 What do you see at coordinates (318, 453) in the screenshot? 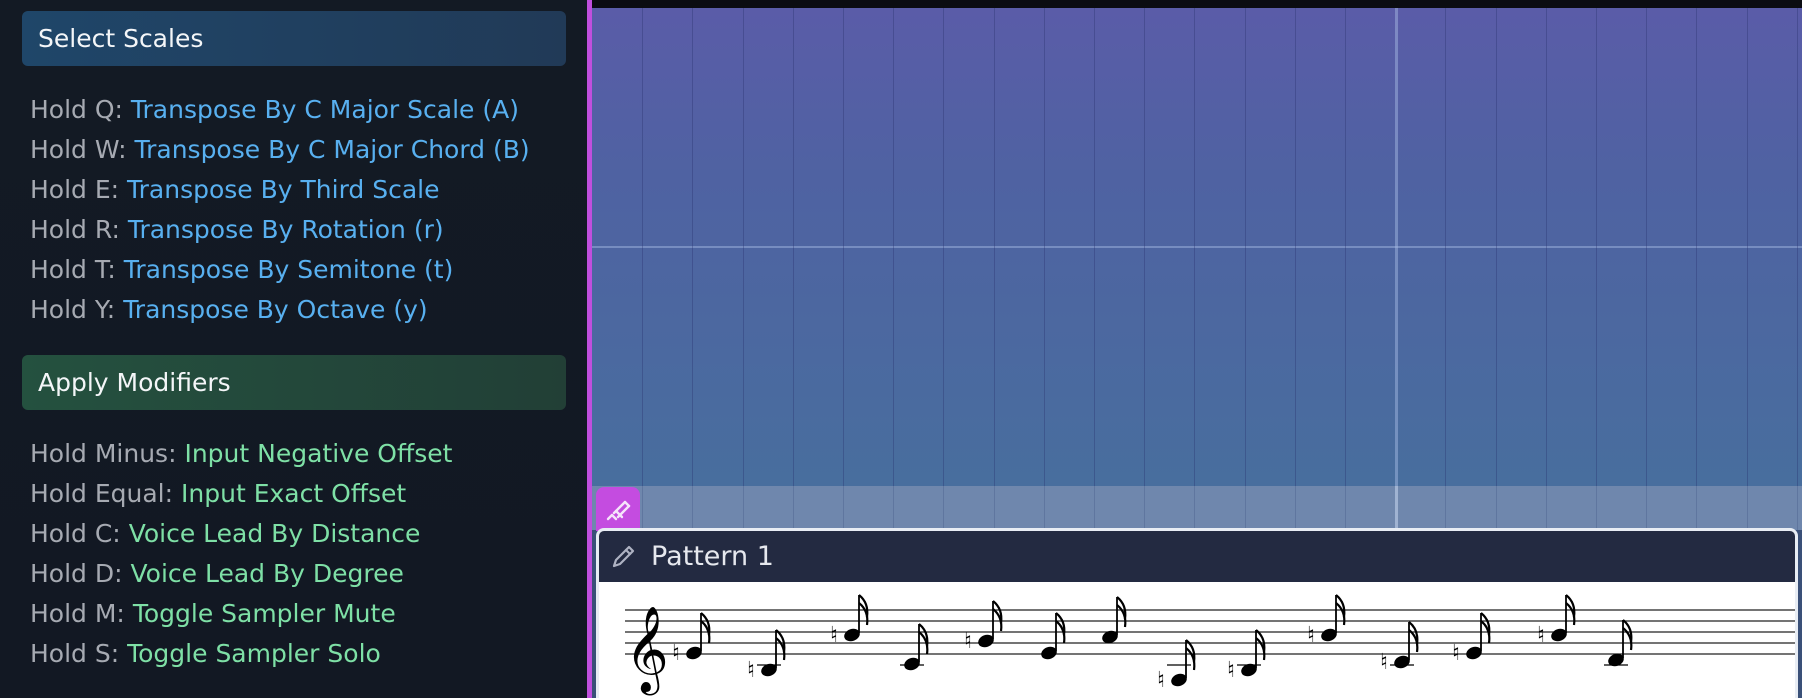
I see `shortcut-action: Input Negative Offset` at bounding box center [318, 453].